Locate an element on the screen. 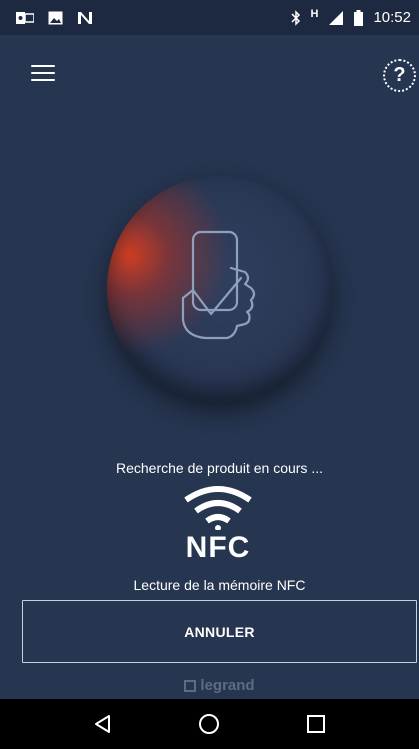 This screenshot has width=419, height=749. system-nav-bar is located at coordinates (209, 724).